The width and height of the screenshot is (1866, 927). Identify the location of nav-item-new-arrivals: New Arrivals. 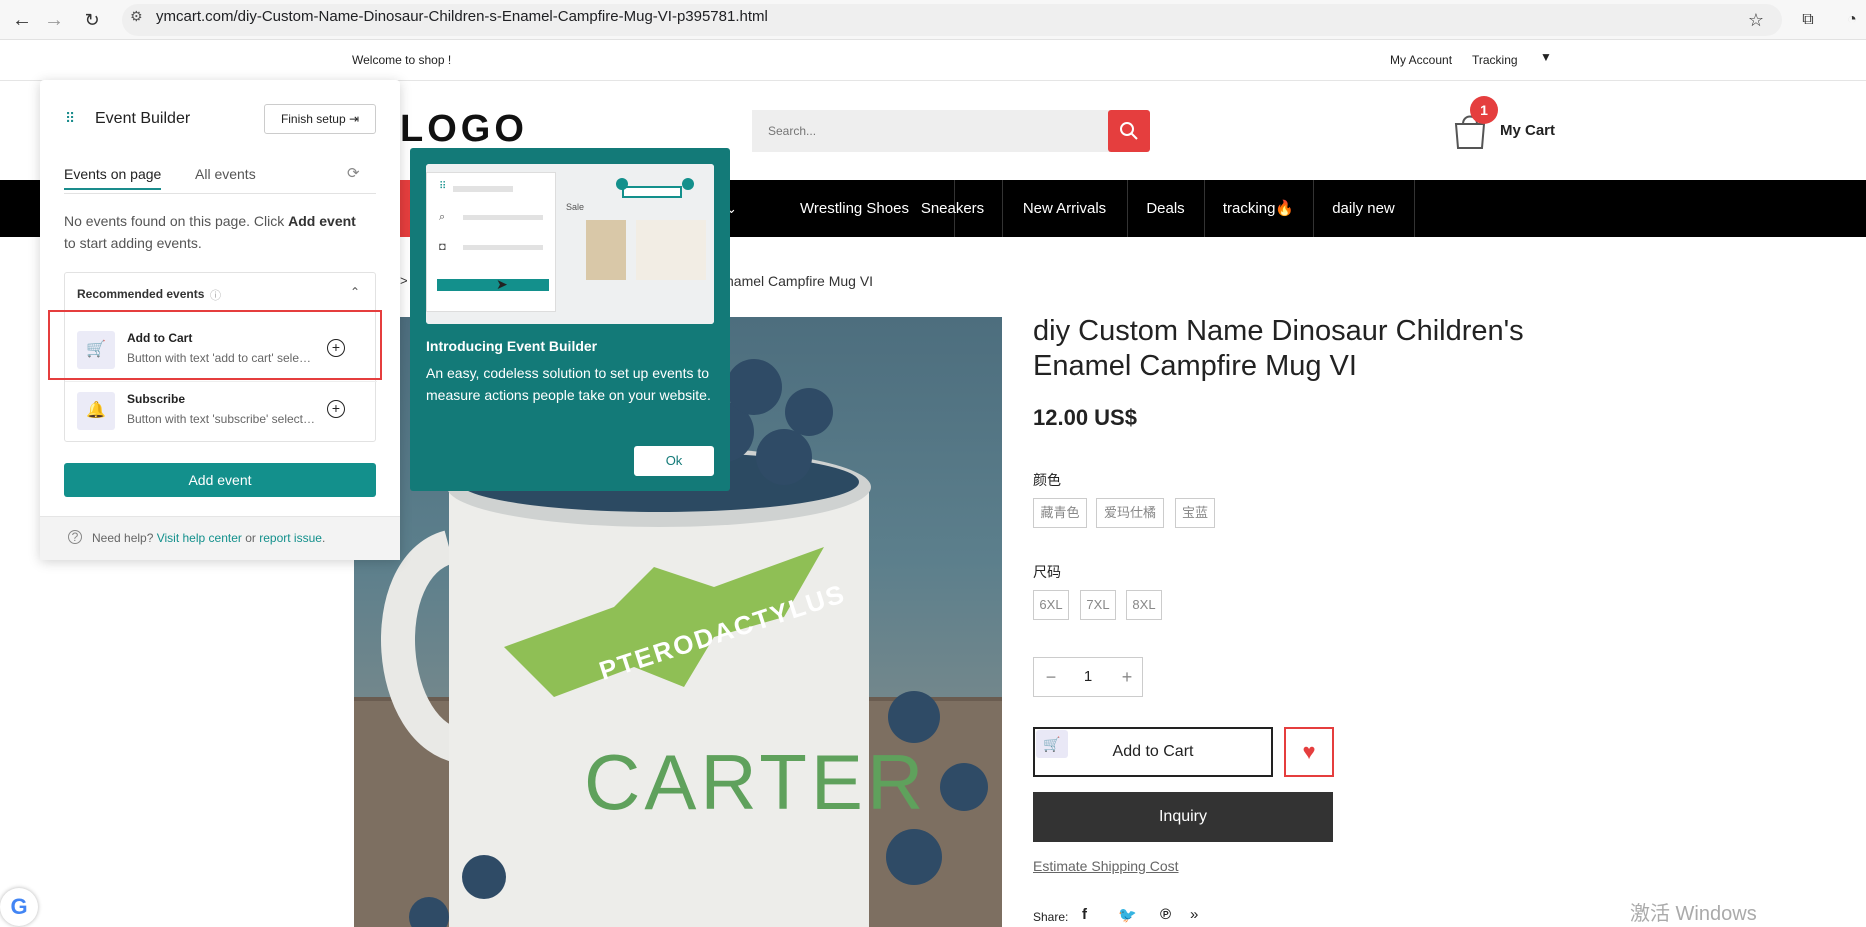
(1065, 208).